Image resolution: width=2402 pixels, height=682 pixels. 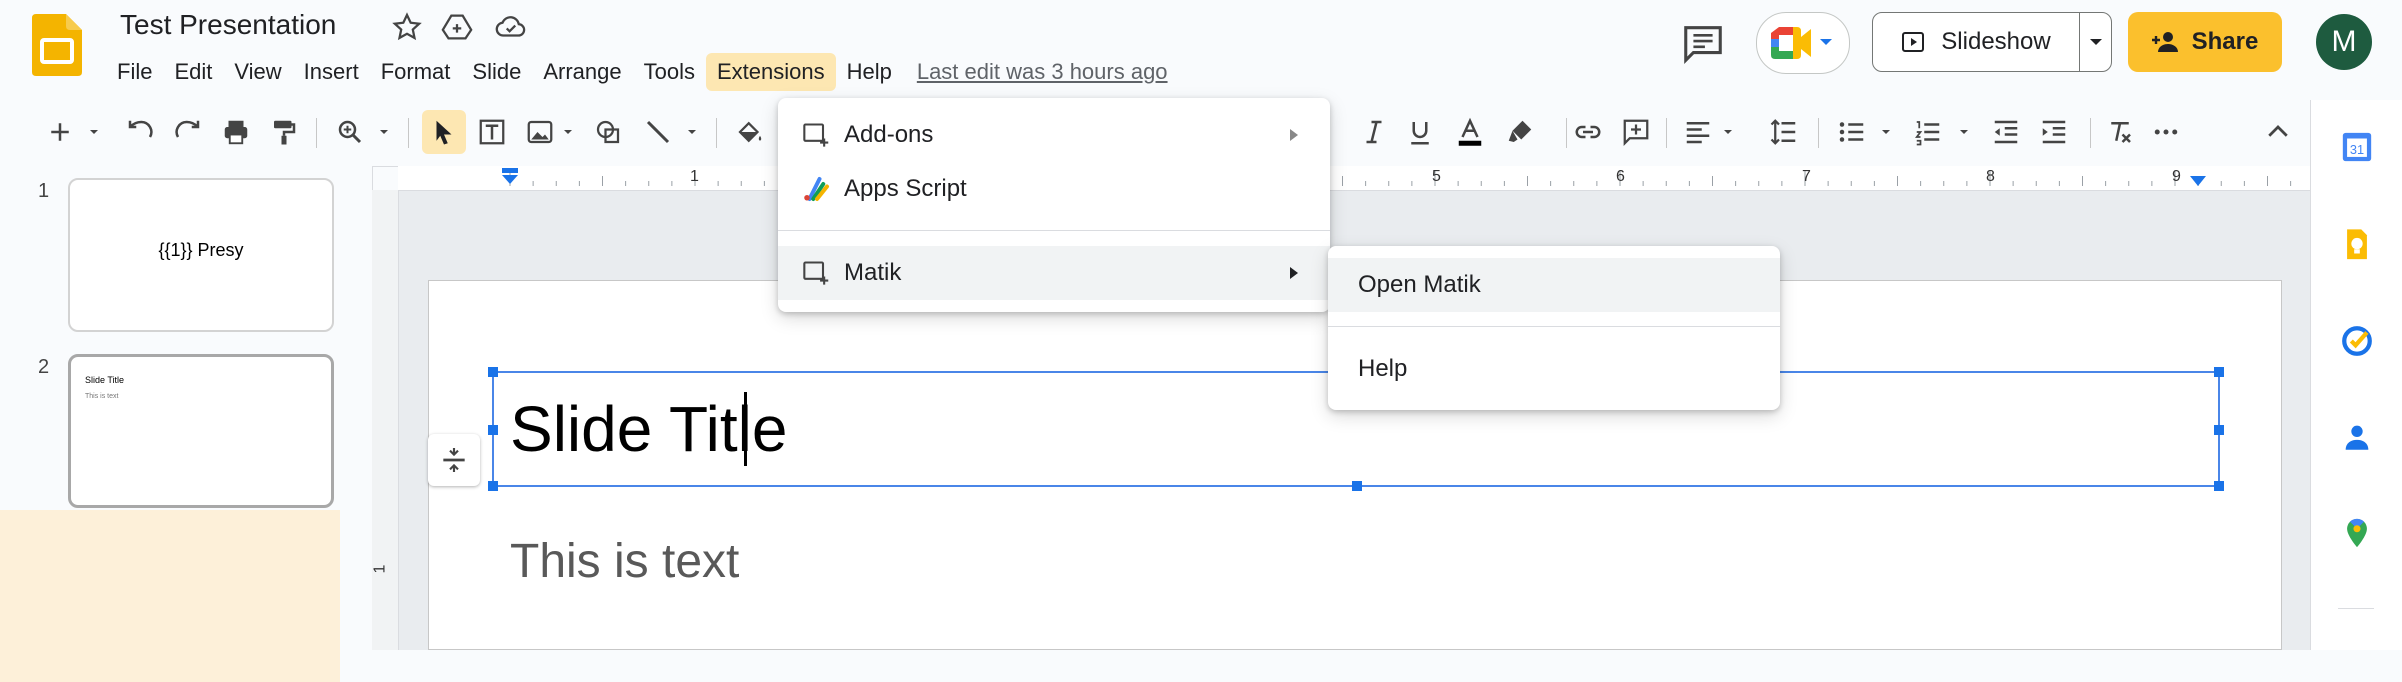 What do you see at coordinates (2357, 245) in the screenshot?
I see `keep-icon` at bounding box center [2357, 245].